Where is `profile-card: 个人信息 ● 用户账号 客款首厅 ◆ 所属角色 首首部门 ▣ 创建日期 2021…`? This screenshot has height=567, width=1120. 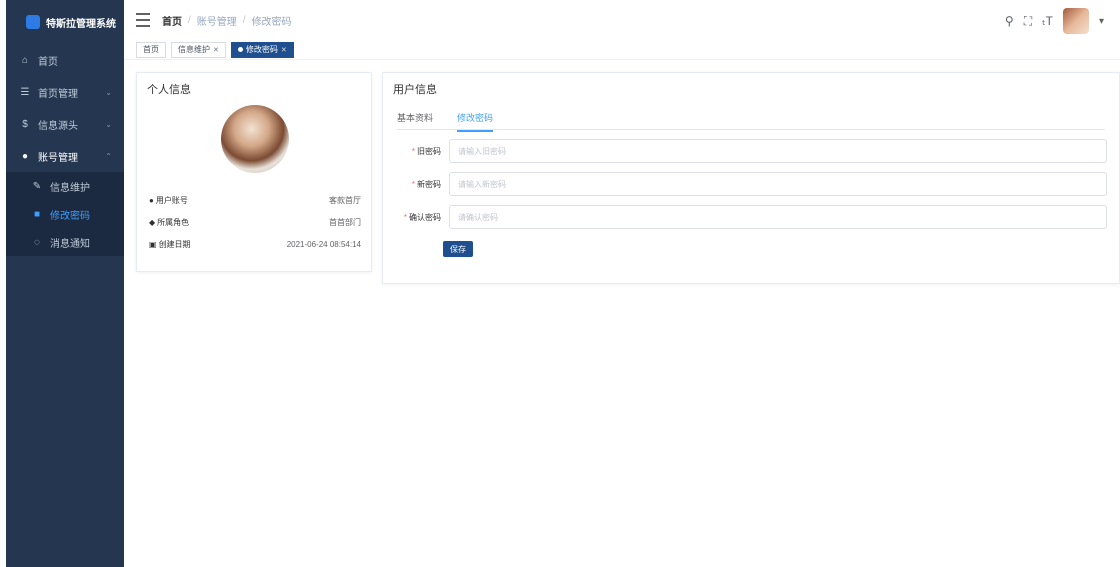
profile-card: 个人信息 ● 用户账号 客款首厅 ◆ 所属角色 首首部门 ▣ 创建日期 2021… is located at coordinates (254, 172).